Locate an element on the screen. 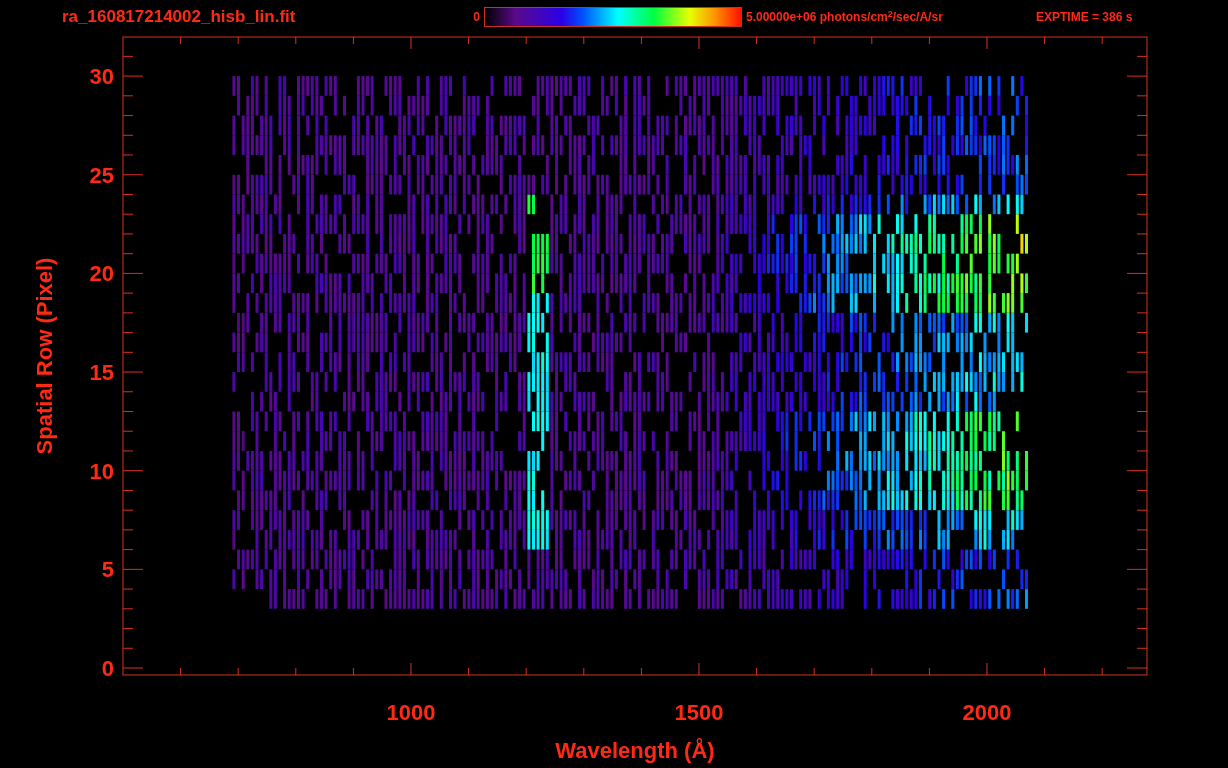  x-tick-label: 2000 is located at coordinates (987, 712).